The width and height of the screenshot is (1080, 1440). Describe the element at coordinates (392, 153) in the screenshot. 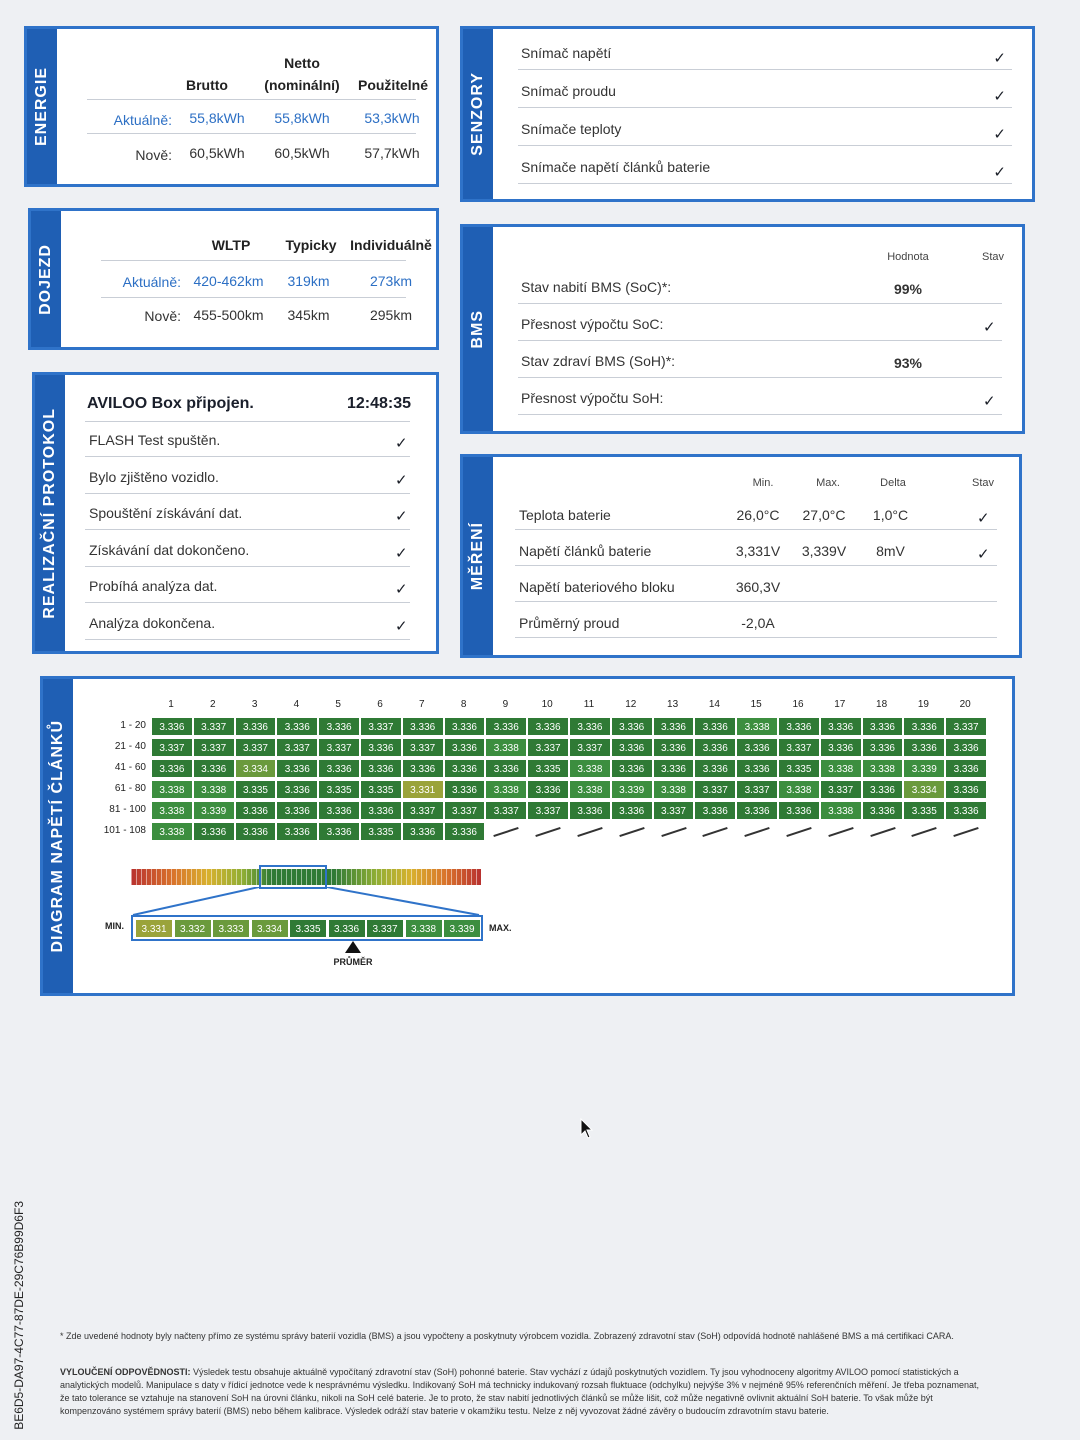

I see `energie-usable-new: 57,7kWh` at that location.